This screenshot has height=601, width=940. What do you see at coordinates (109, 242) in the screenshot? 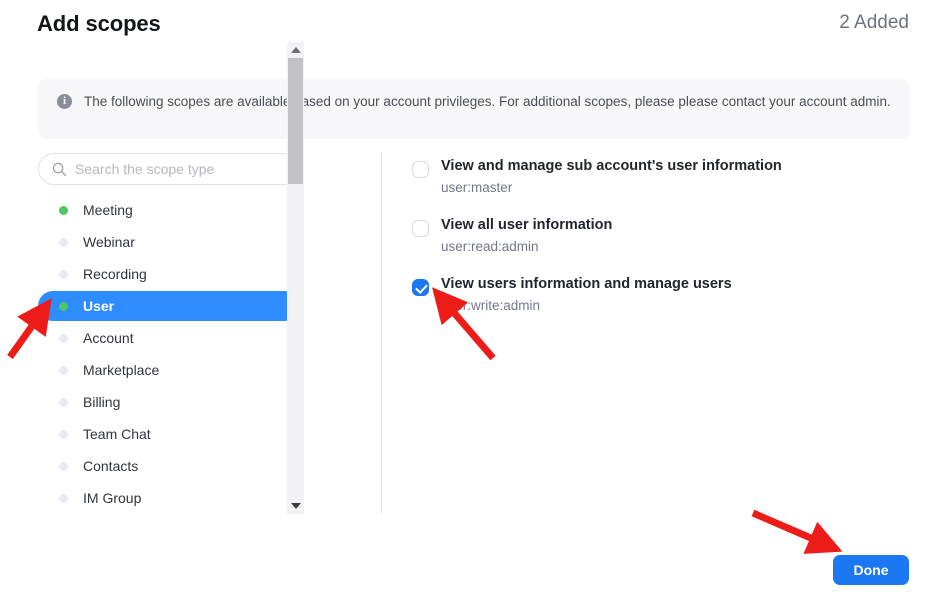
I see `scope-type-label: Webinar` at bounding box center [109, 242].